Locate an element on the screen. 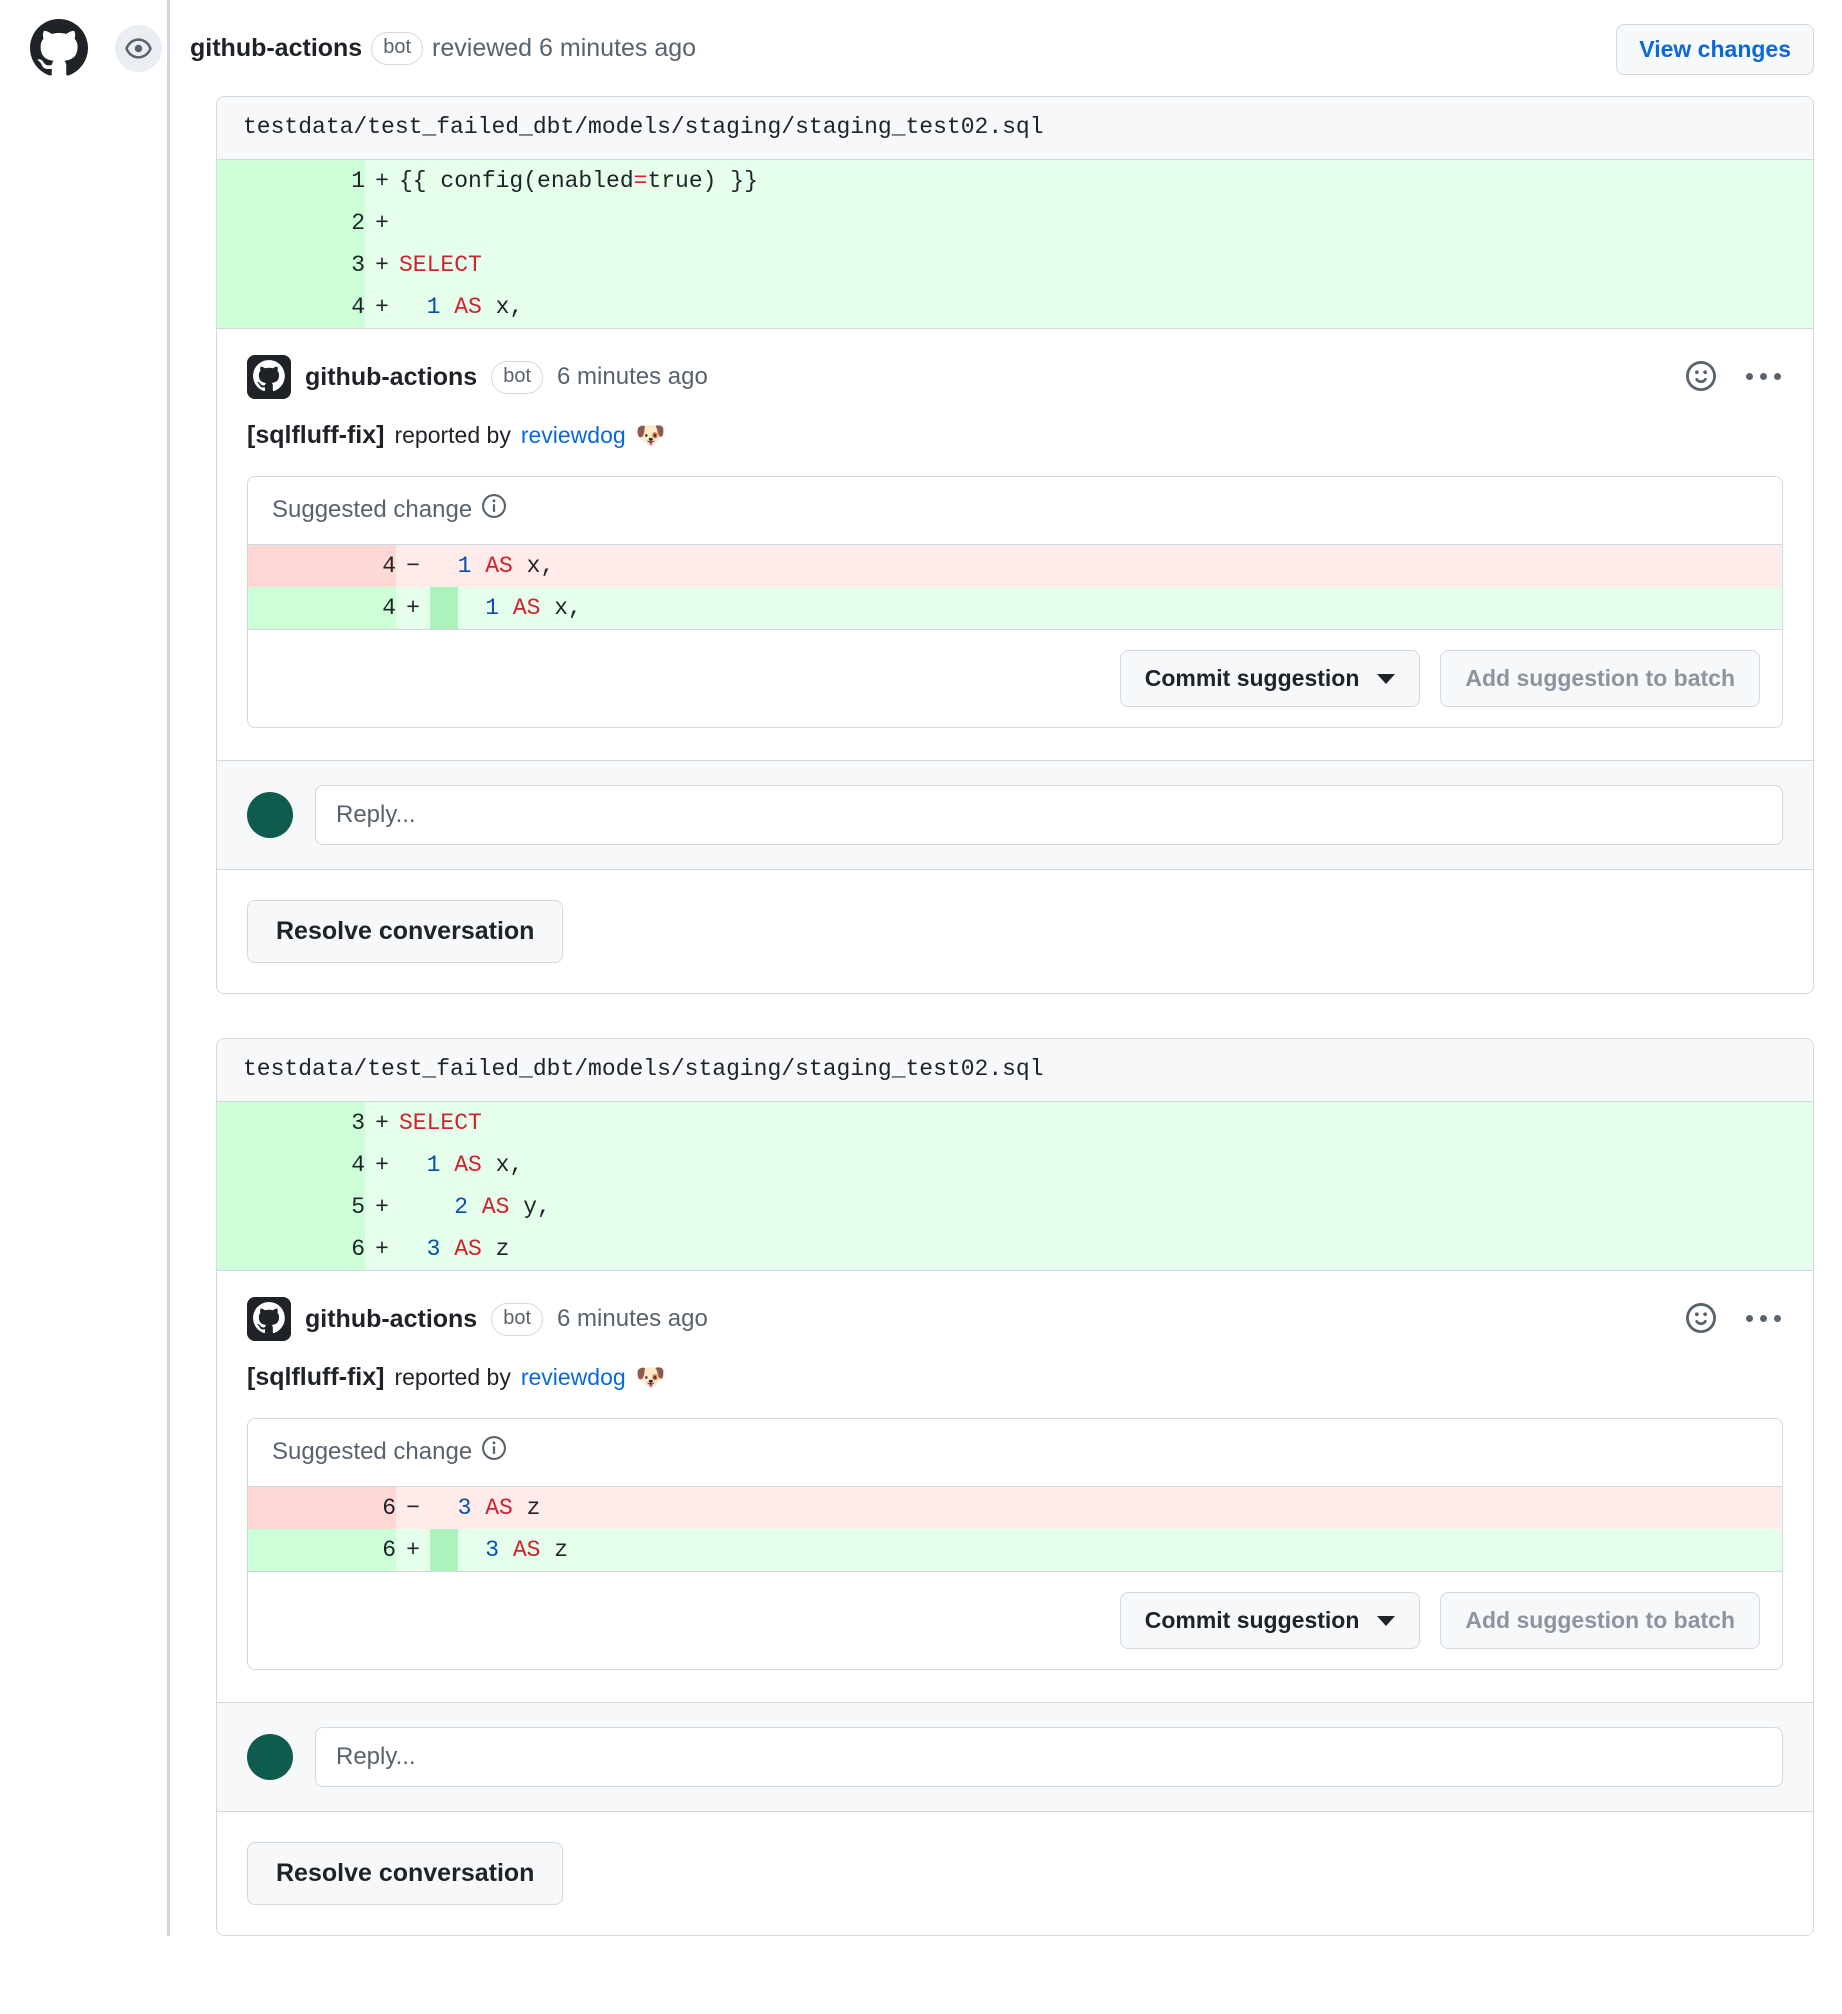 The image size is (1842, 2014). diff-line: 4− 1 AS x, is located at coordinates (1015, 566).